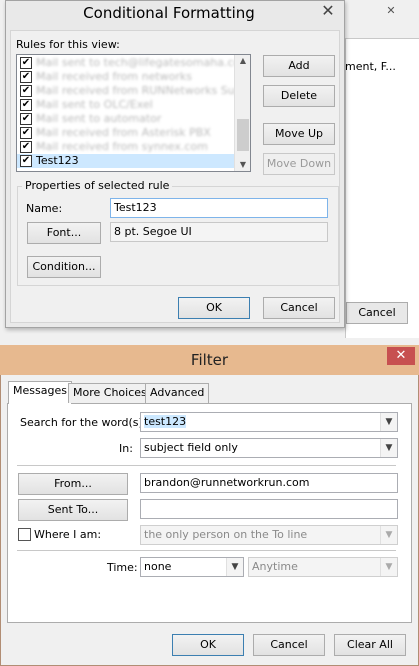  What do you see at coordinates (143, 90) in the screenshot?
I see `rule-label: Mail received from RUNNetworks Support` at bounding box center [143, 90].